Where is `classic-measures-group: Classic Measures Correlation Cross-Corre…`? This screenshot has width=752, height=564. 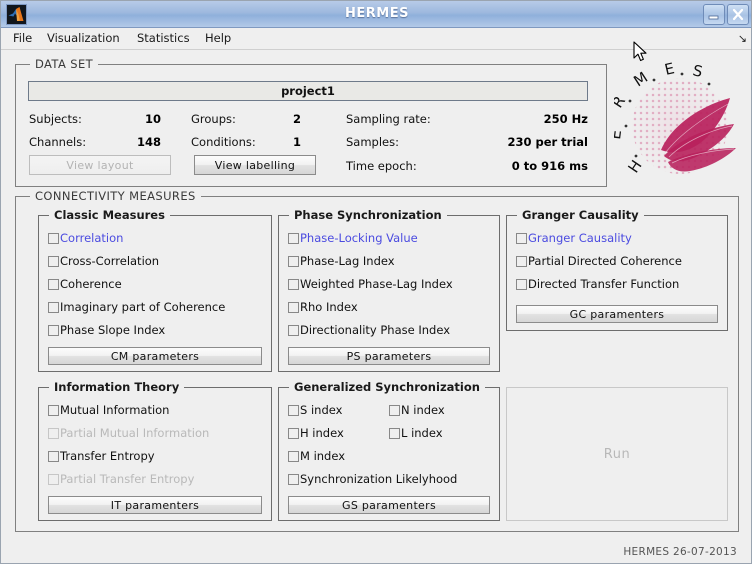
classic-measures-group: Classic Measures Correlation Cross-Corre… is located at coordinates (155, 290).